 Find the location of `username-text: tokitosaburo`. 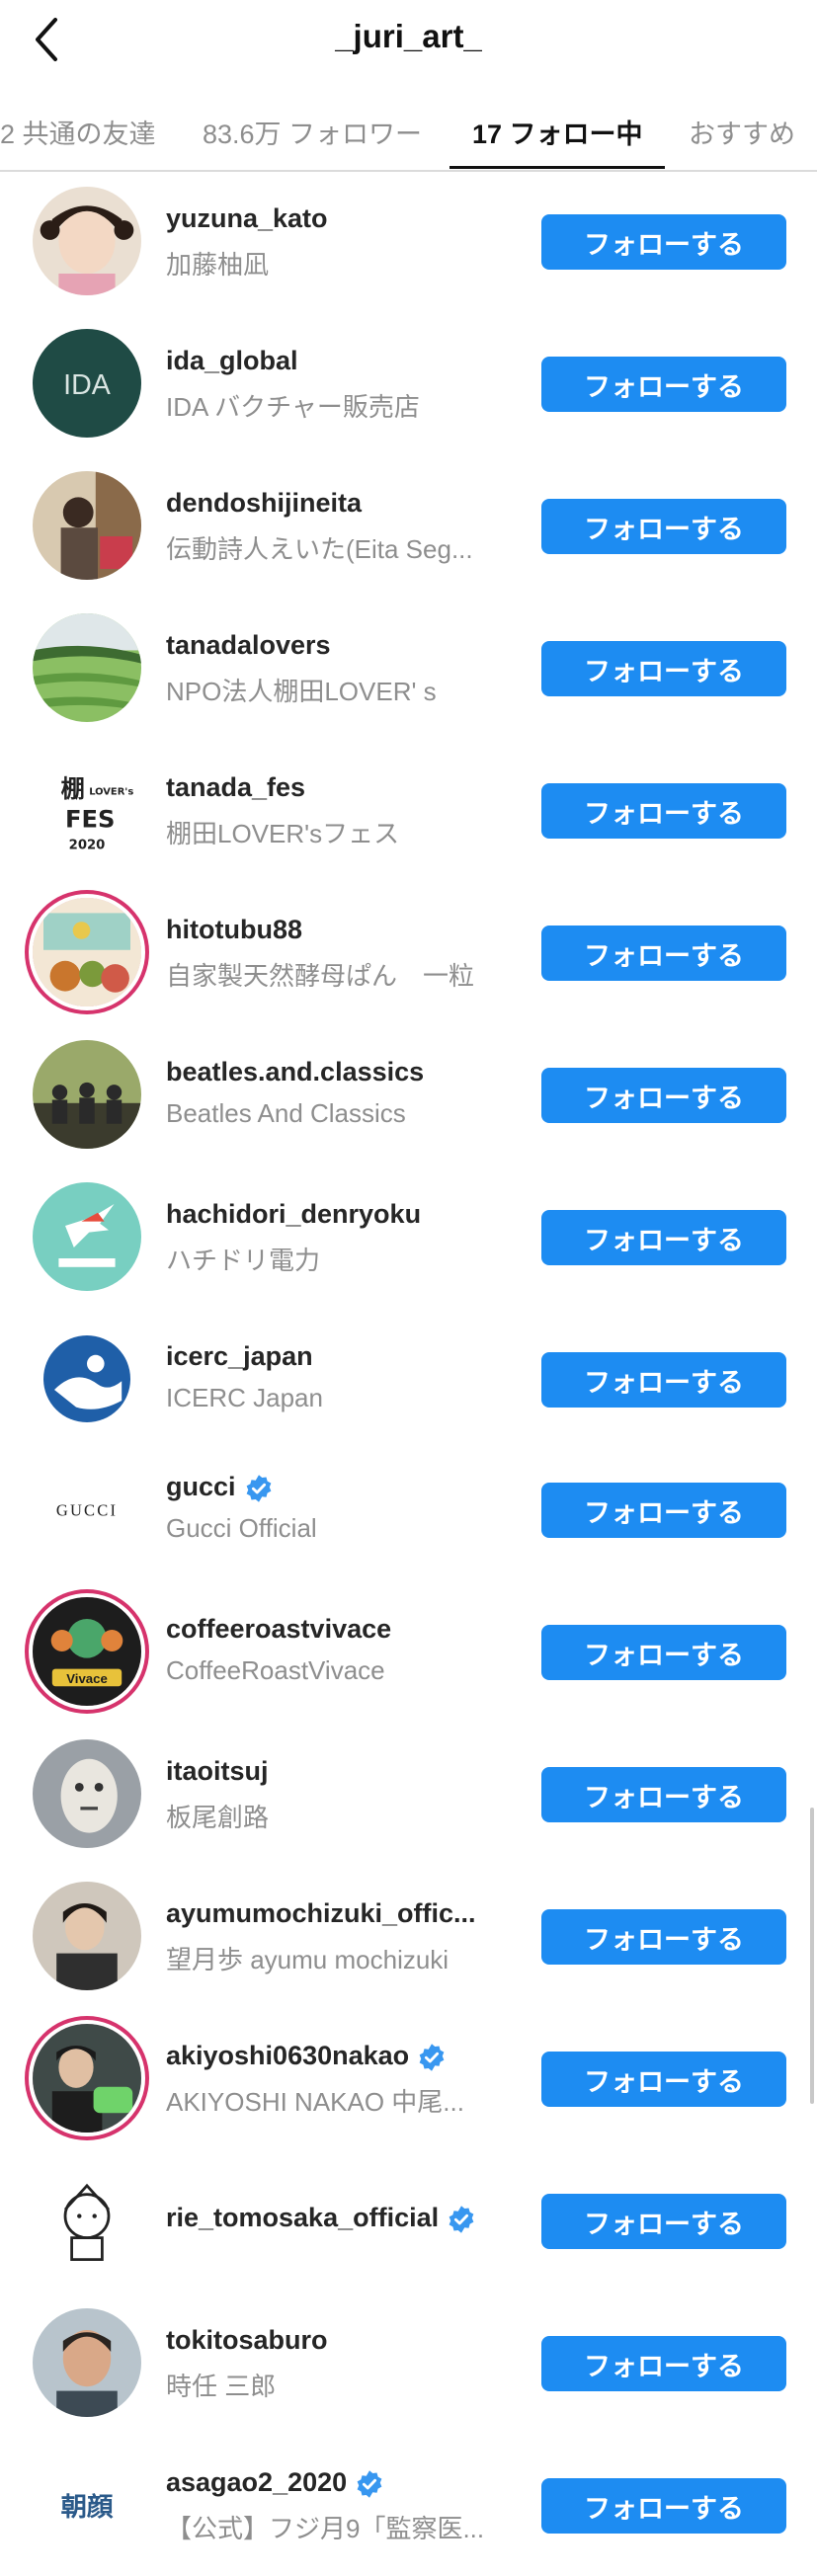

username-text: tokitosaburo is located at coordinates (247, 2340).